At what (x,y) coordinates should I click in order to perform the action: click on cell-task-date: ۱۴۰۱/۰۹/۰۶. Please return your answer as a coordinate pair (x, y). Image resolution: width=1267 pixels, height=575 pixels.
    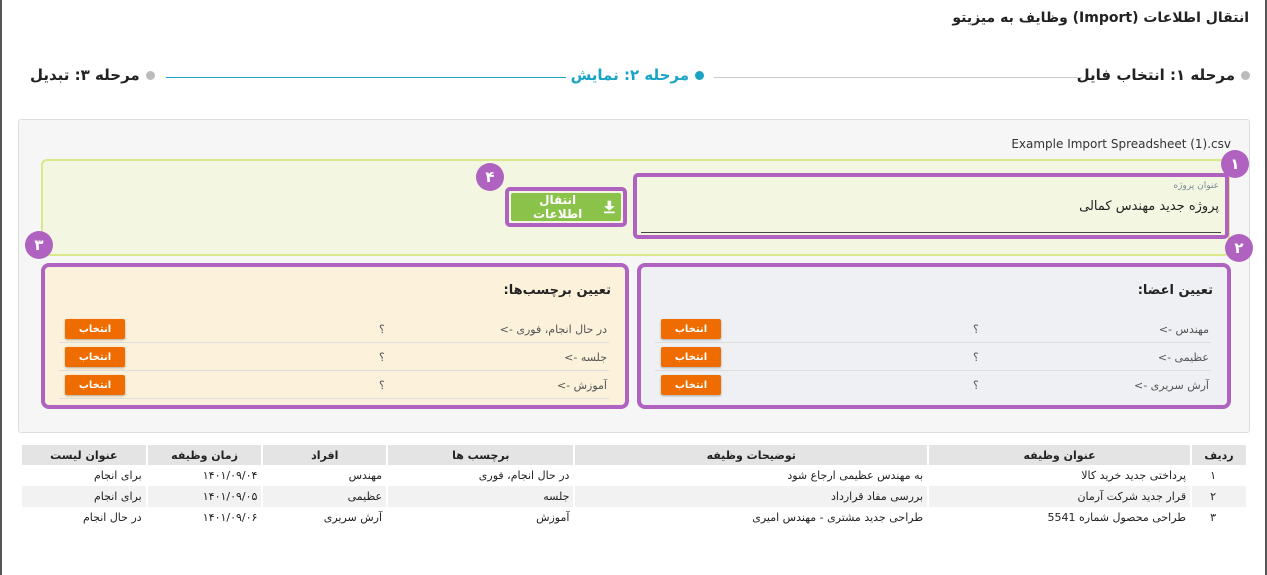
    Looking at the image, I should click on (230, 517).